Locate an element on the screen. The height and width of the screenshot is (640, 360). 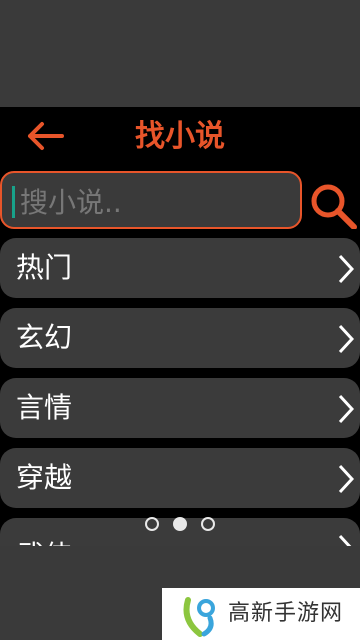
header: 找小说 is located at coordinates (180, 137).